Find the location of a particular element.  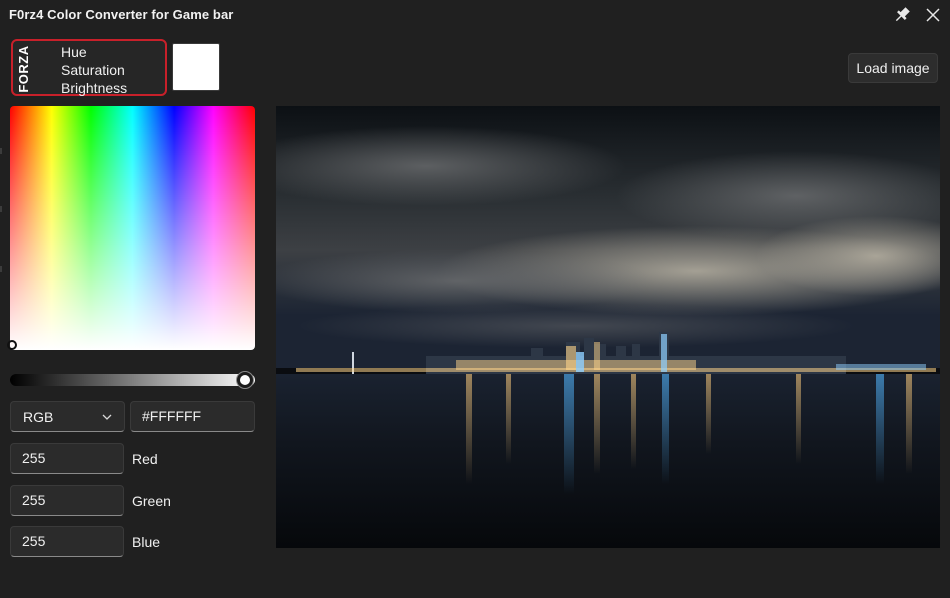

blue-input: 255 is located at coordinates (67, 541).